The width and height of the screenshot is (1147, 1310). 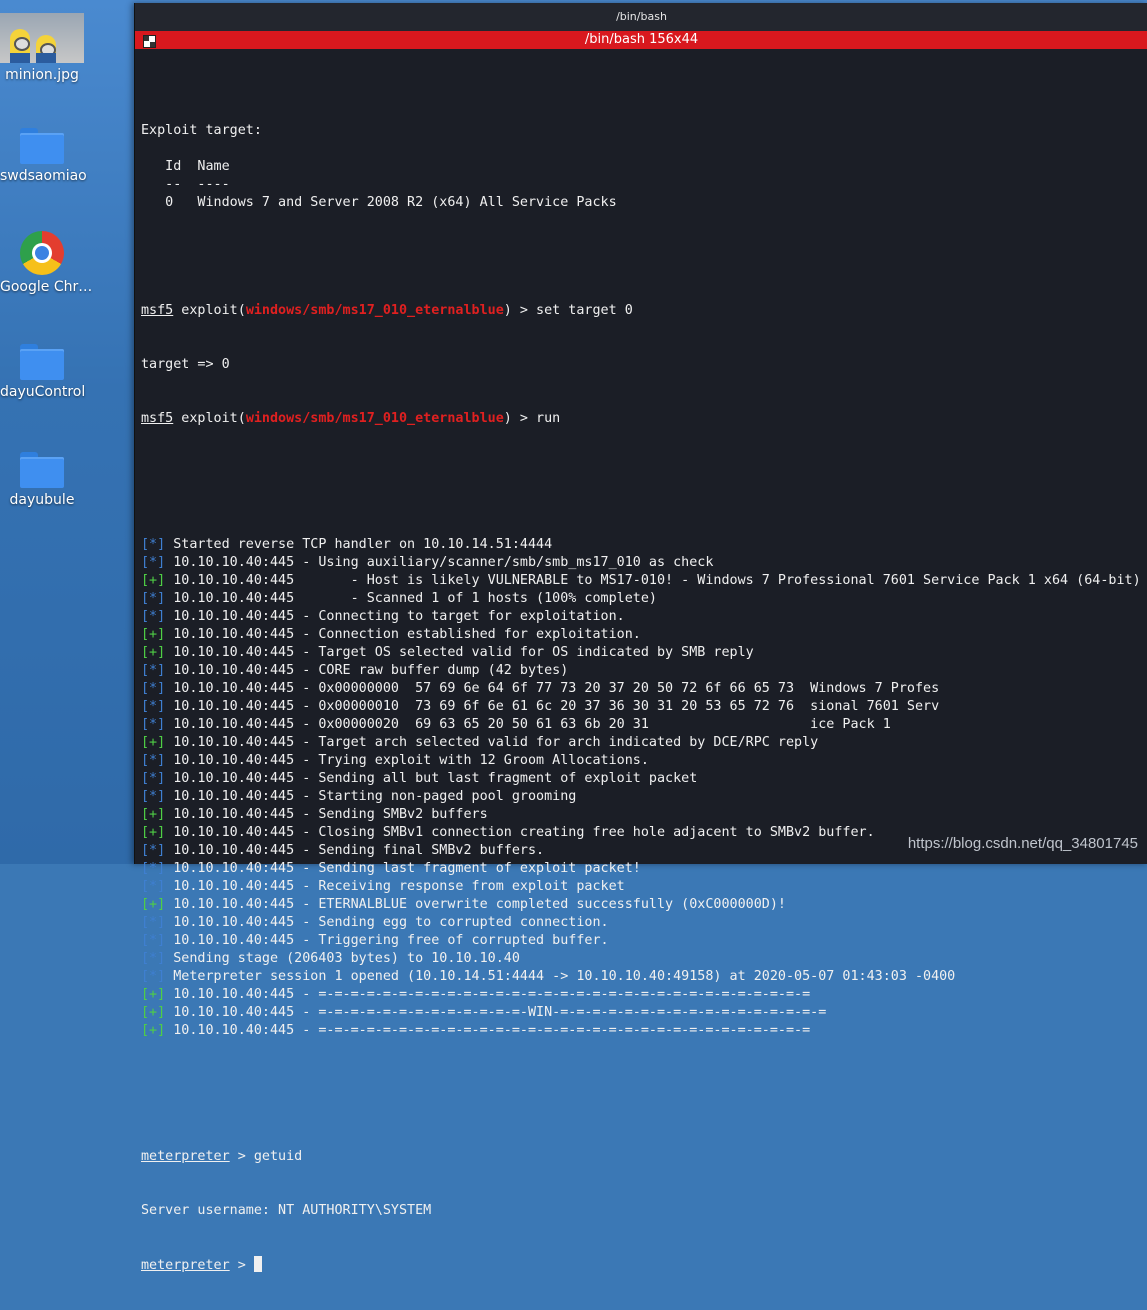 What do you see at coordinates (201, 130) in the screenshot?
I see `intro-line: Exploit target:` at bounding box center [201, 130].